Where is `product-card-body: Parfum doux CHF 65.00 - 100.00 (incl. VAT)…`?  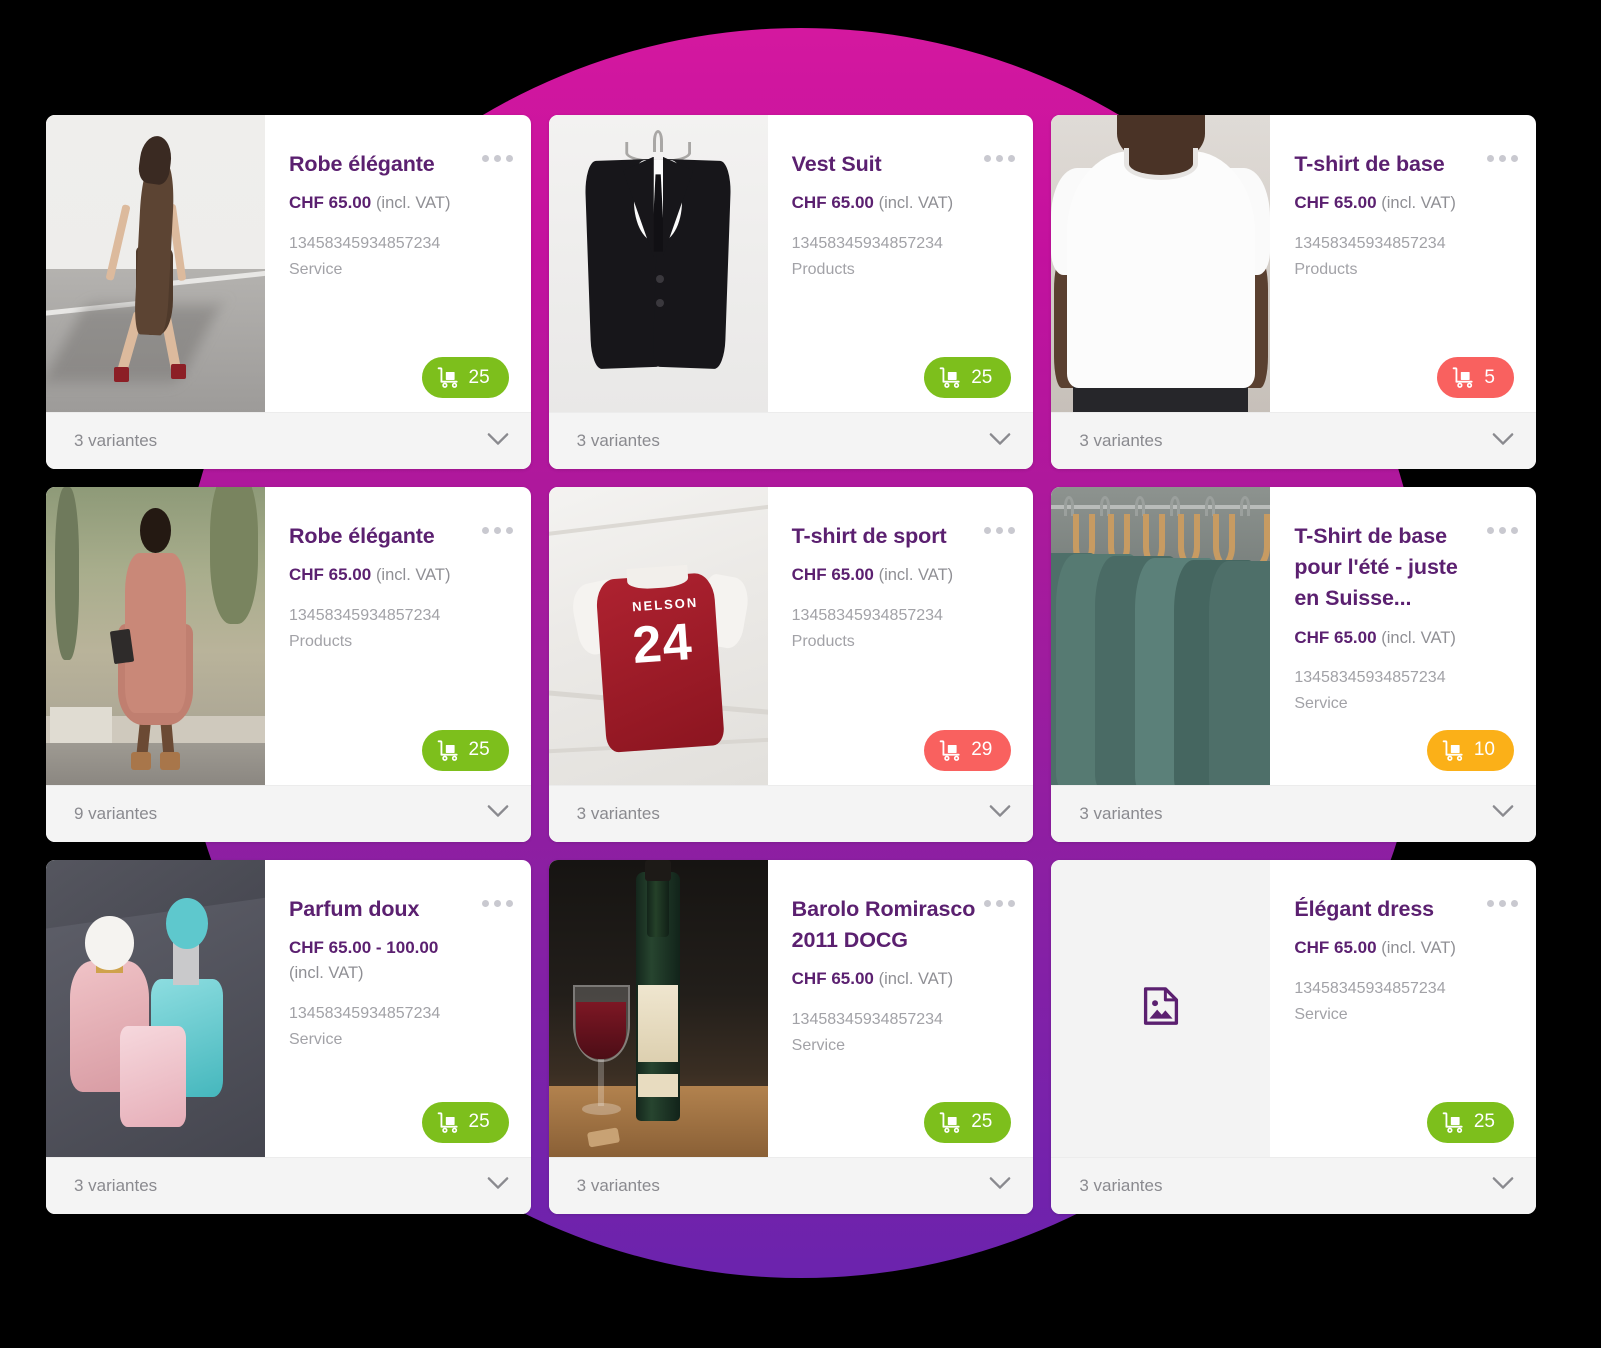 product-card-body: Parfum doux CHF 65.00 - 100.00 (incl. VAT)… is located at coordinates (288, 1008).